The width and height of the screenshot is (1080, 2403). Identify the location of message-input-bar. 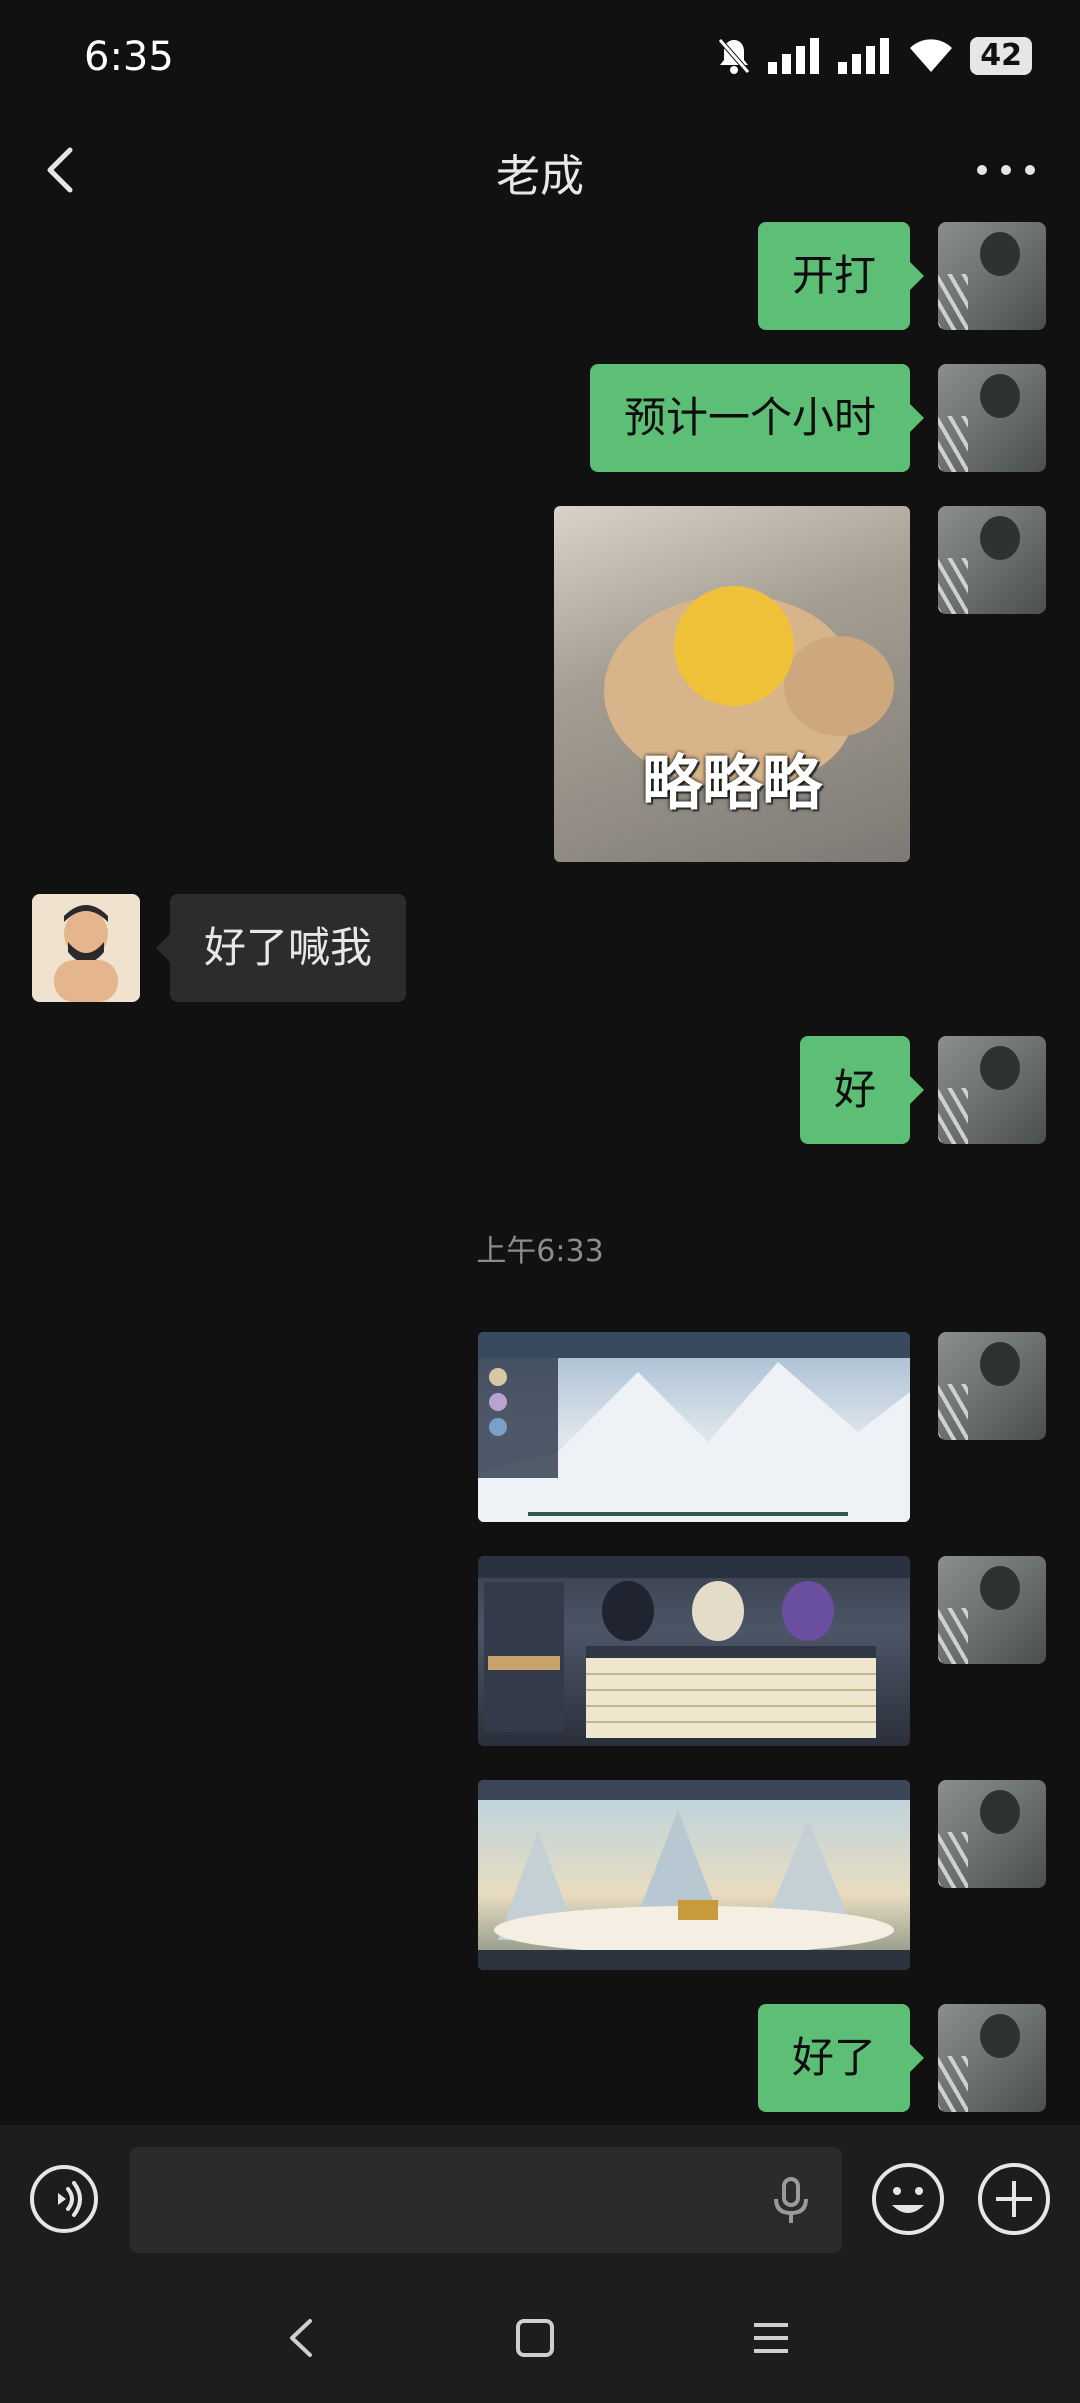
(540, 2200).